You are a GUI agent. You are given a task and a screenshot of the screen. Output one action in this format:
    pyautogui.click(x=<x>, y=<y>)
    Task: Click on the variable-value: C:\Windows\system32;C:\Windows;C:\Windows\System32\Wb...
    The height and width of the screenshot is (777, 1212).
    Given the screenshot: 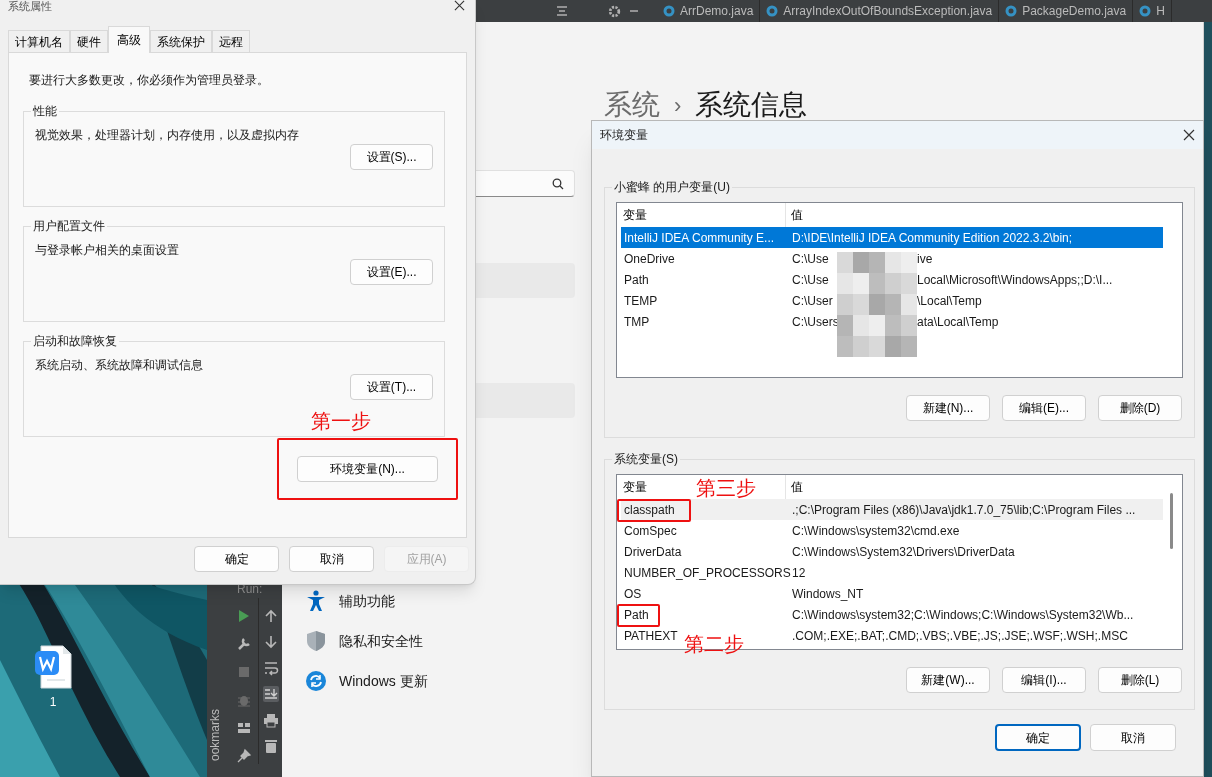 What is the action you would take?
    pyautogui.click(x=963, y=615)
    